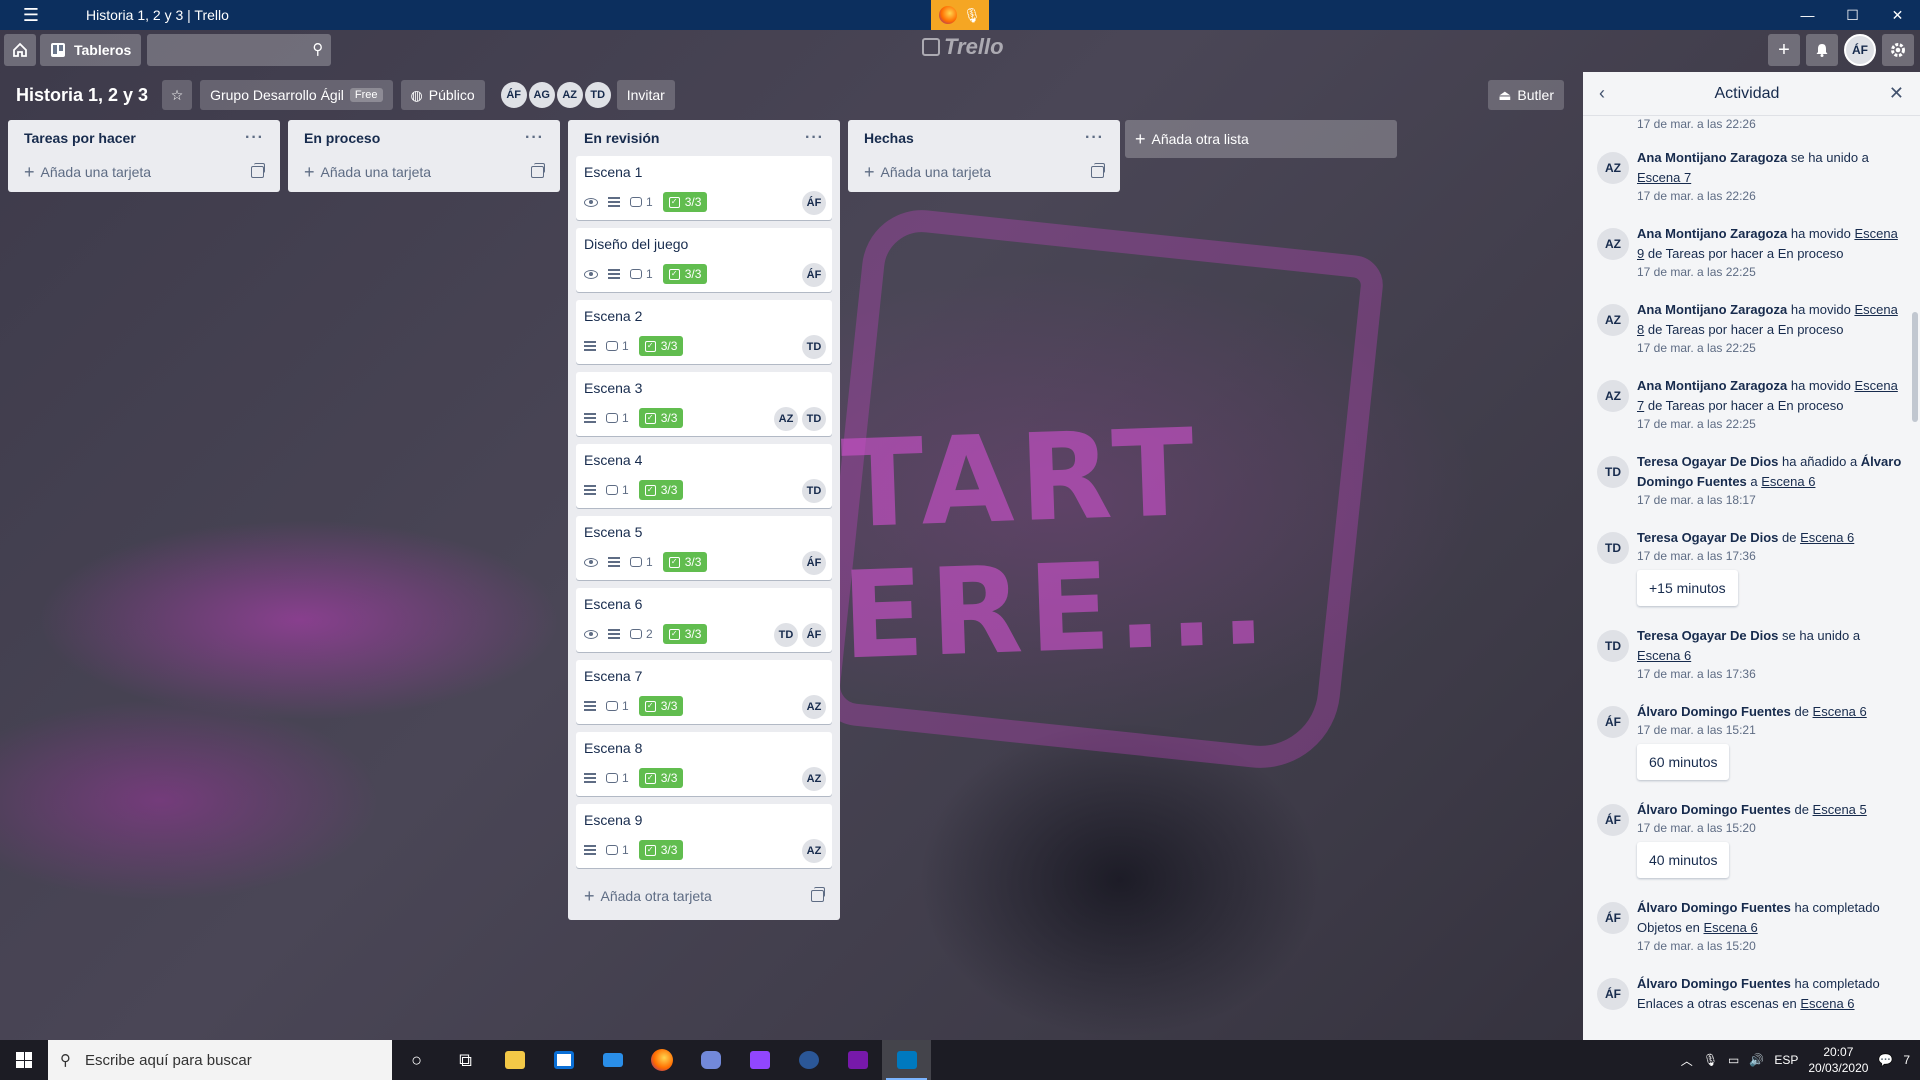 The image size is (1920, 1080). Describe the element at coordinates (416, 1060) in the screenshot. I see `cortana-icon: ○` at that location.